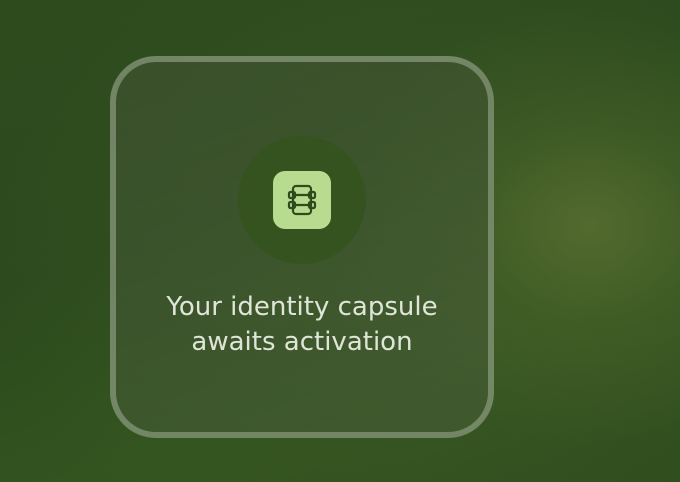 This screenshot has height=482, width=680. I want to click on icon-halo, so click(302, 200).